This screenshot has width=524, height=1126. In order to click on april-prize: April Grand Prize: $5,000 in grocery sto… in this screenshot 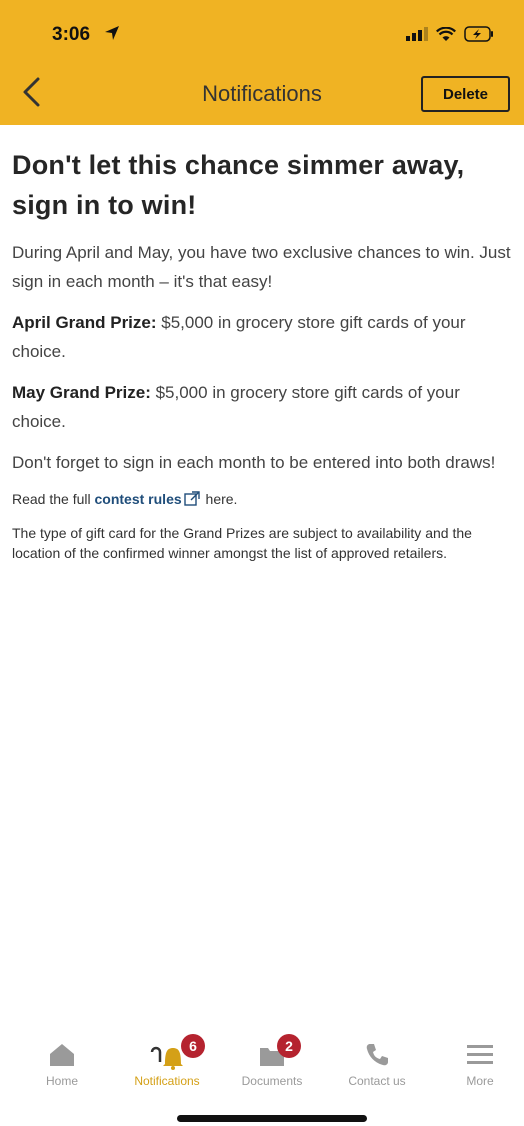, I will do `click(264, 337)`.